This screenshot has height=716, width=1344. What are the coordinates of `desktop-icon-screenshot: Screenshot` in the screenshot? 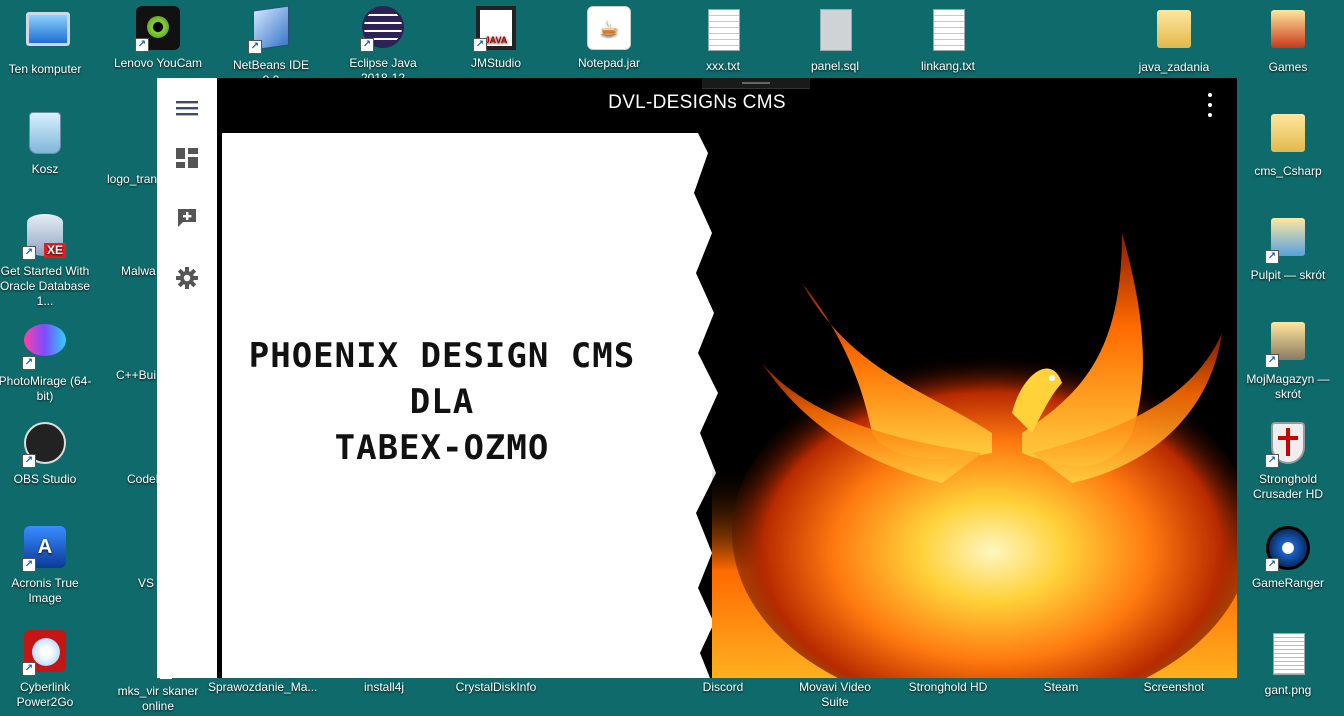 It's located at (1174, 687).